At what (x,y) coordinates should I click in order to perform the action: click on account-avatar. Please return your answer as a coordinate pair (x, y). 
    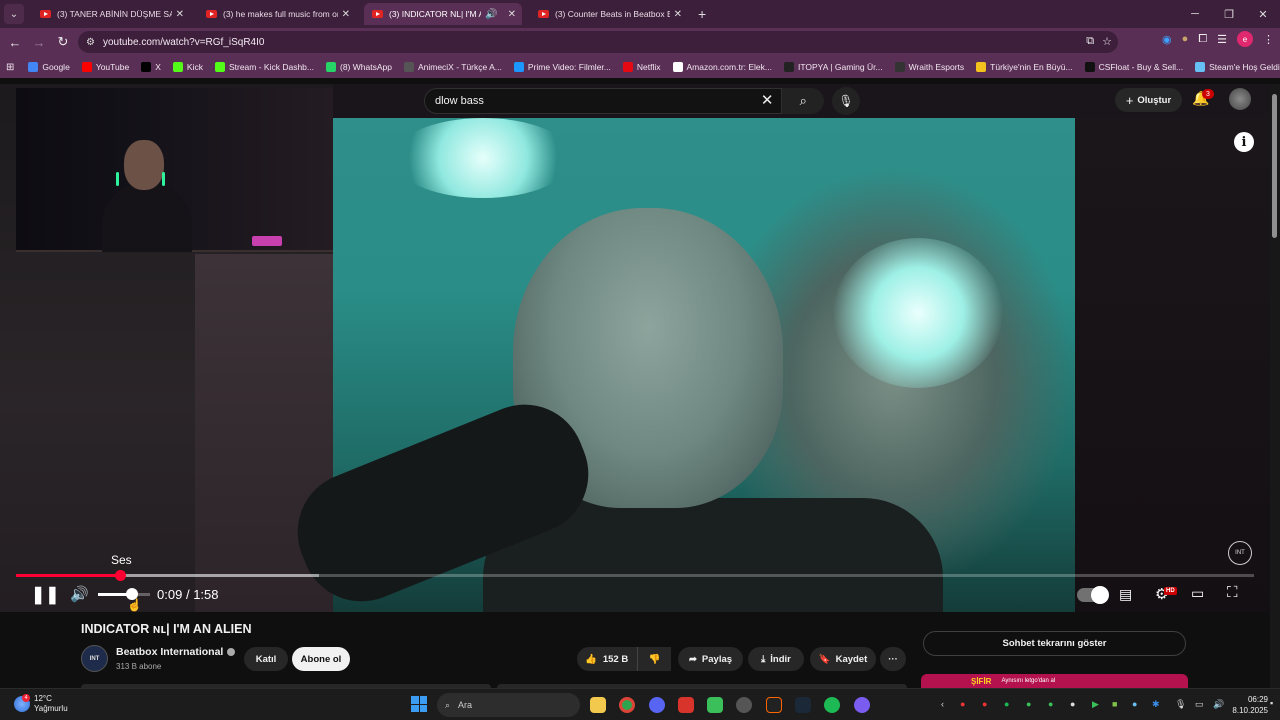
    Looking at the image, I should click on (1240, 99).